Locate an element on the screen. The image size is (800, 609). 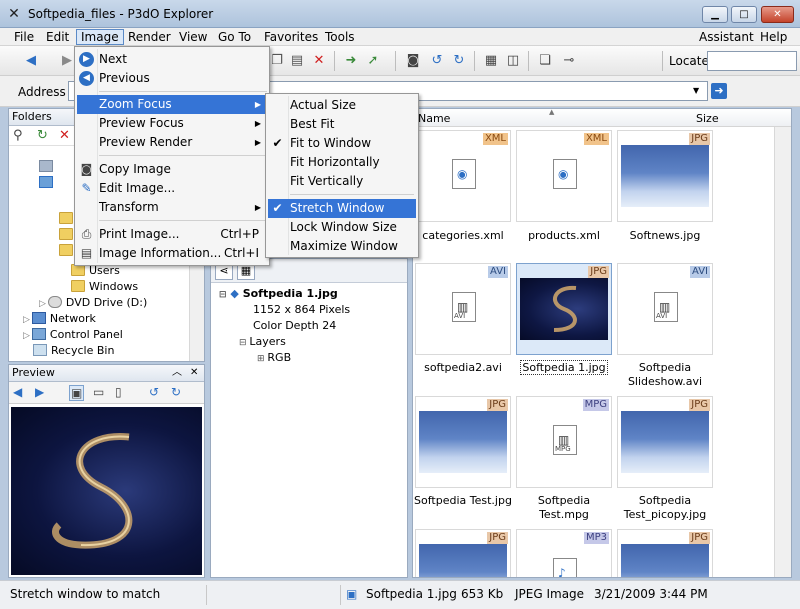
pin-icon: ⊸ is located at coordinates (569, 61).